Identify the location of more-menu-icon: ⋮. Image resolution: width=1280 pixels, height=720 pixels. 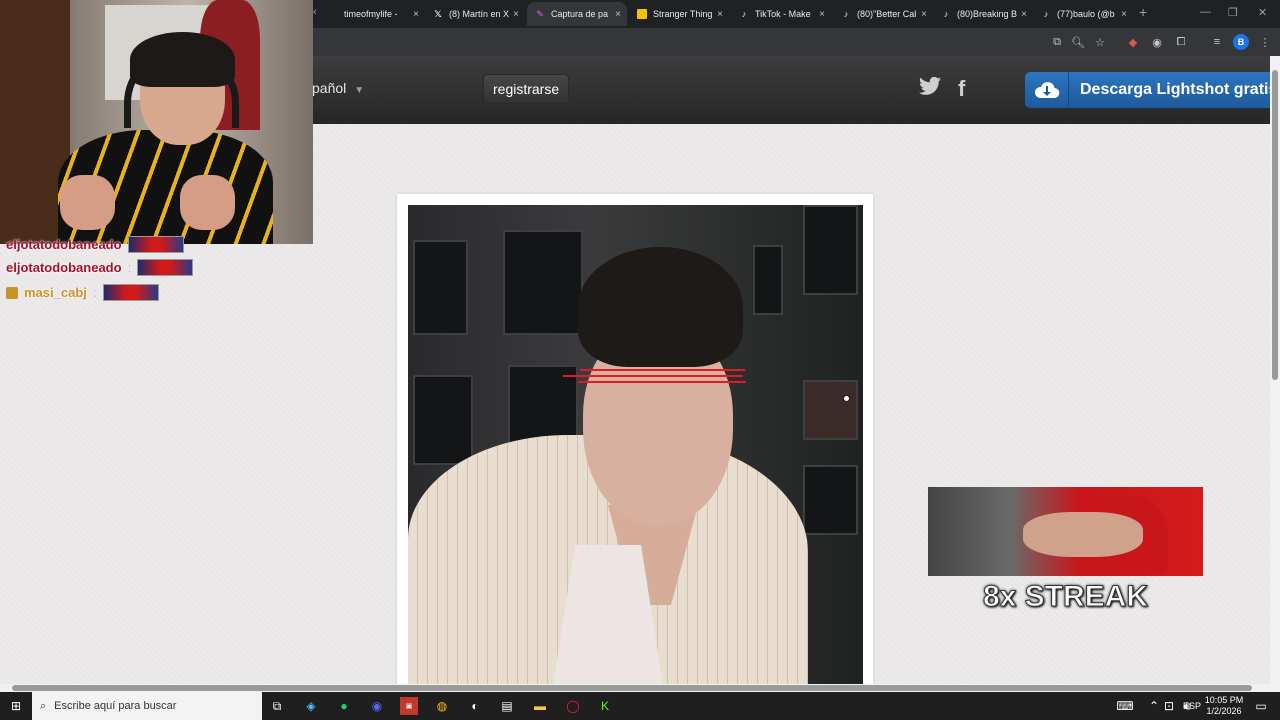
(1265, 42).